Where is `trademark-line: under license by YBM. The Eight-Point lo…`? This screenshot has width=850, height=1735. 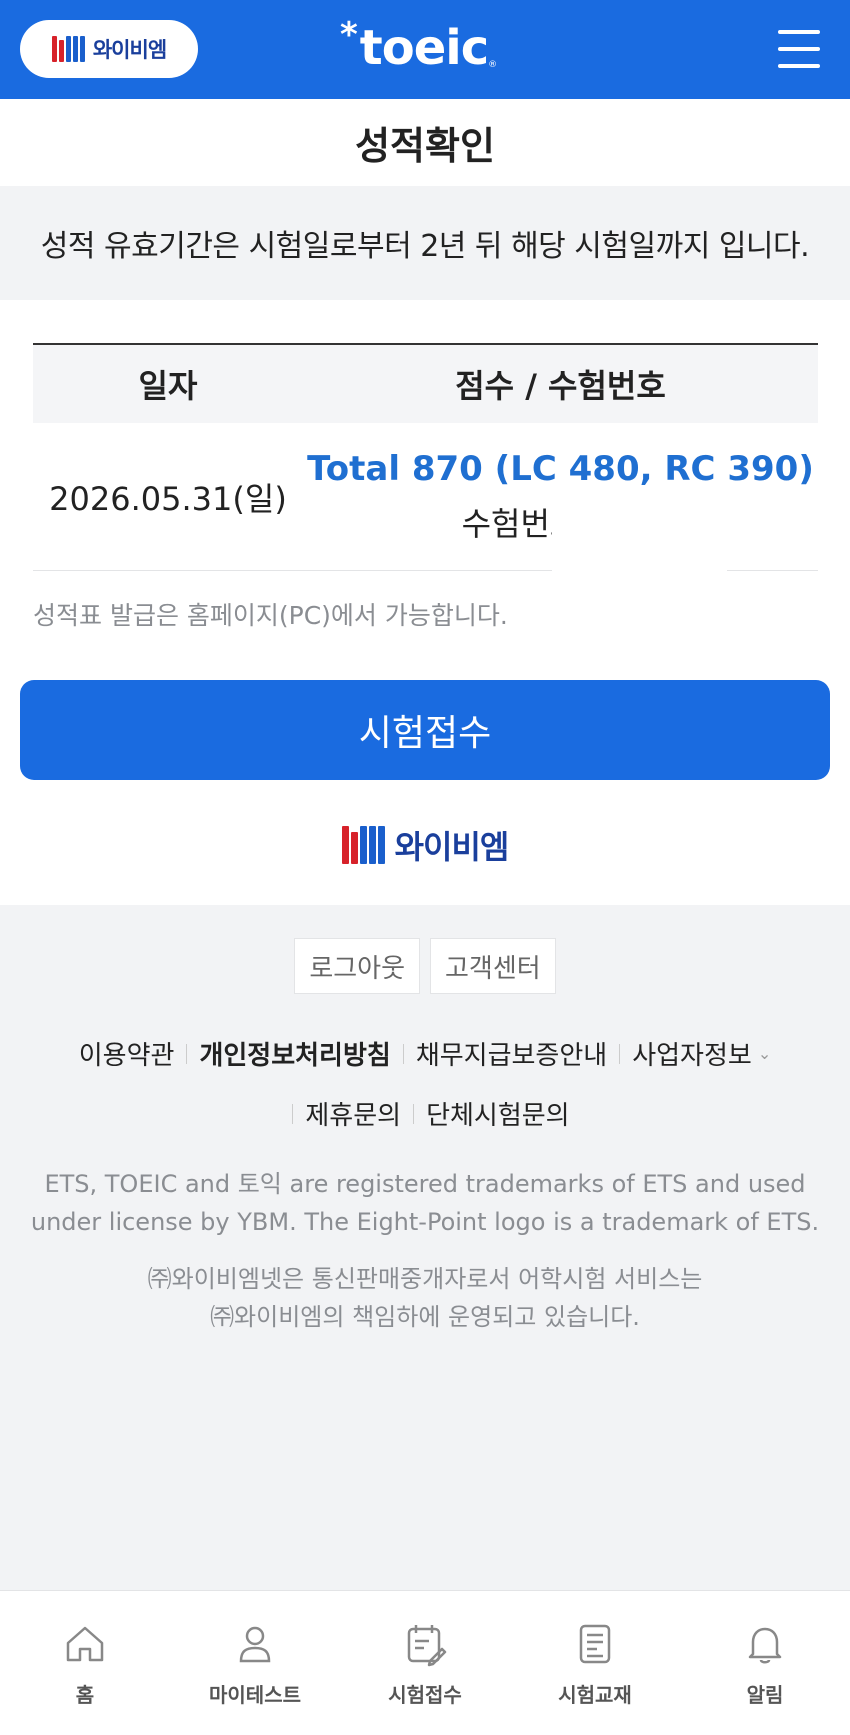
trademark-line: under license by YBM. The Eight-Point lo… is located at coordinates (425, 1222).